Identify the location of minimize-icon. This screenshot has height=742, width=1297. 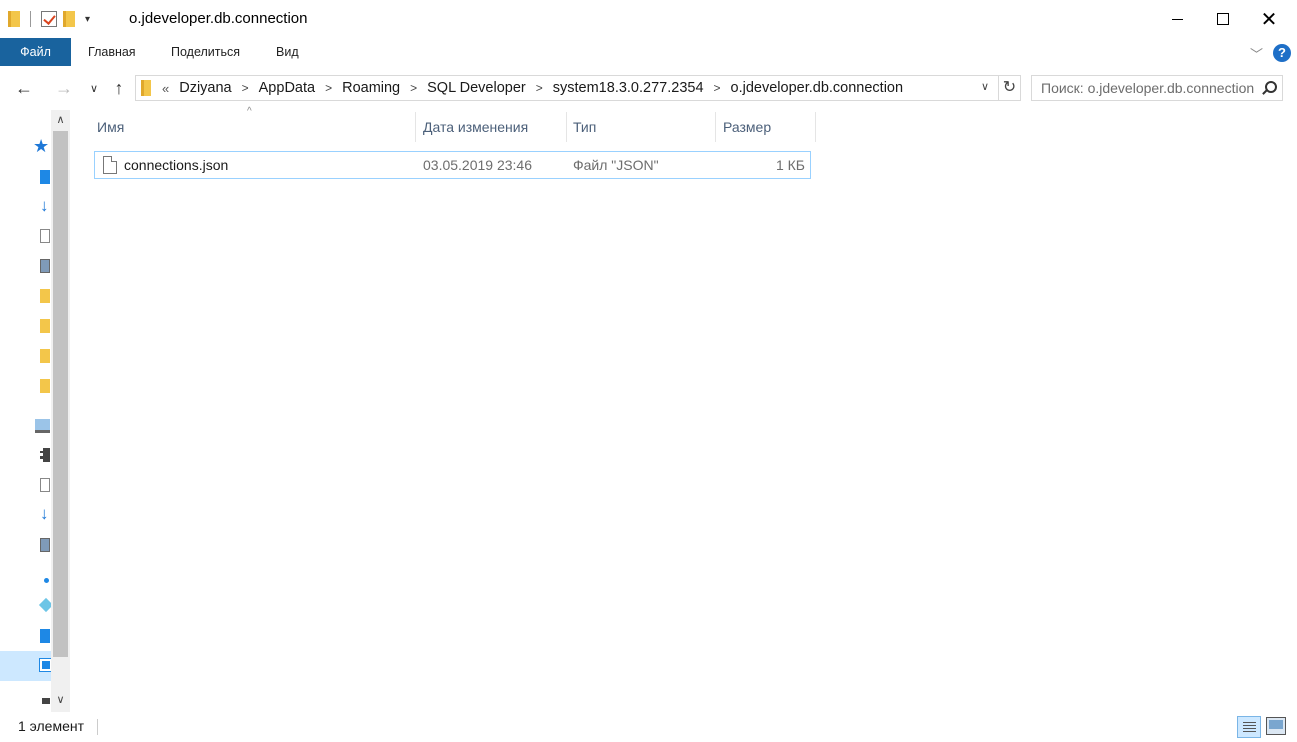
(1177, 19).